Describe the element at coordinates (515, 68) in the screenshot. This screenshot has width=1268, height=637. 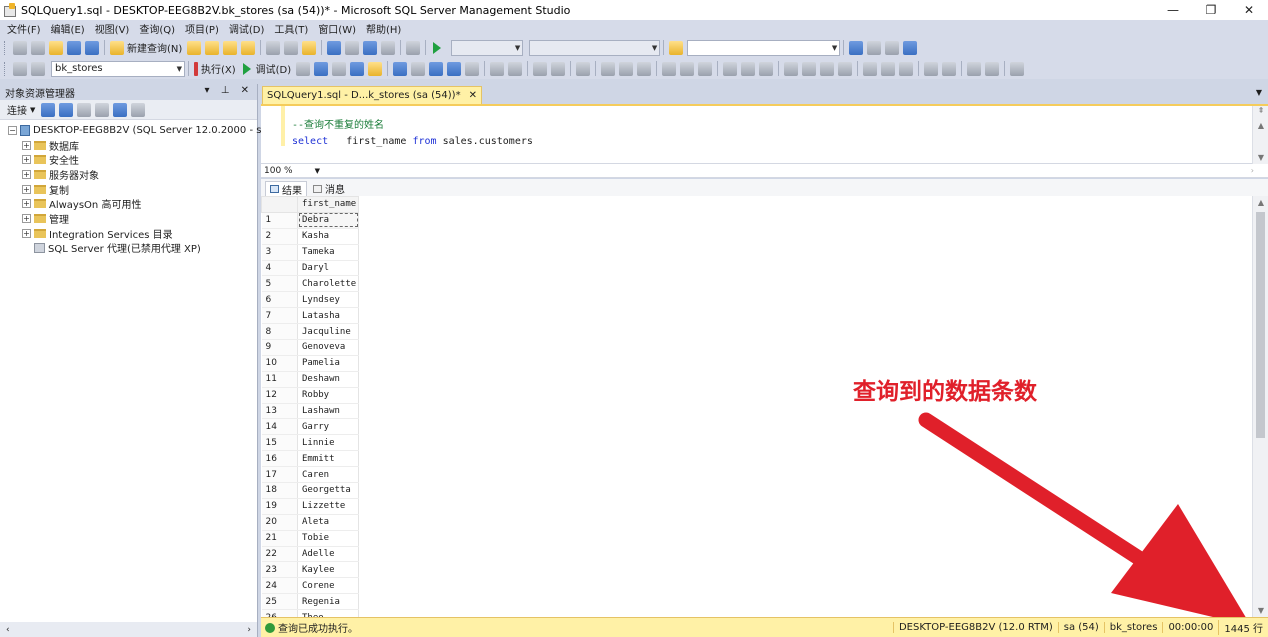
I see `uncomment-icon` at that location.